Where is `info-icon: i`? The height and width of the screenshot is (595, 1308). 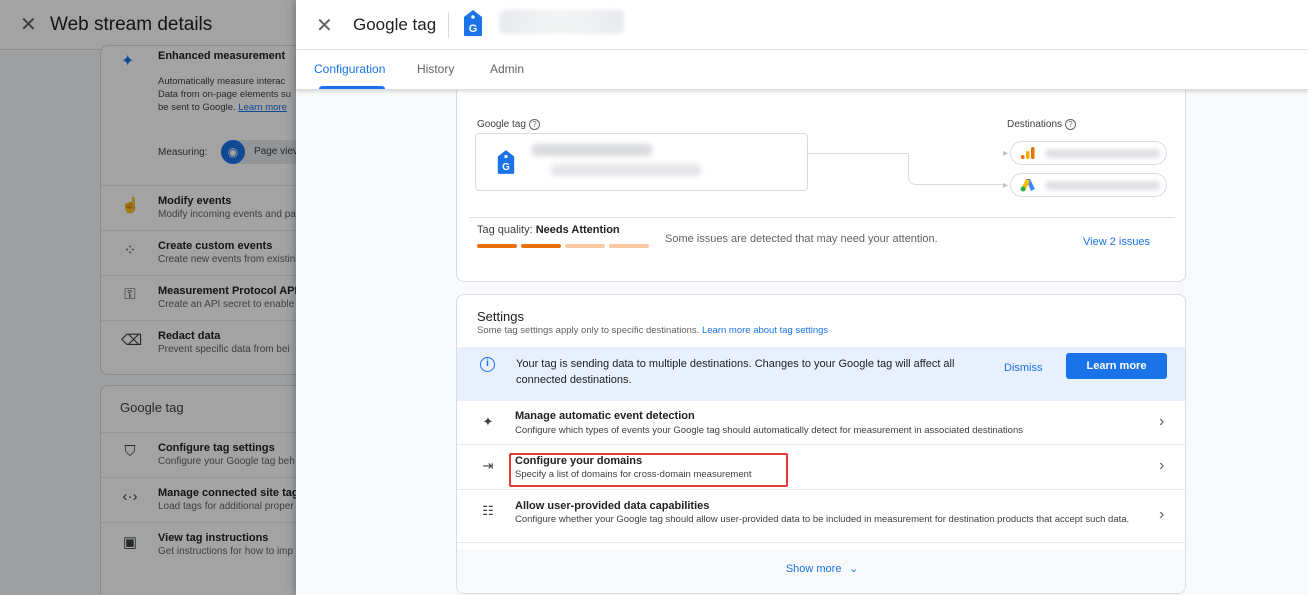
info-icon: i is located at coordinates (487, 364).